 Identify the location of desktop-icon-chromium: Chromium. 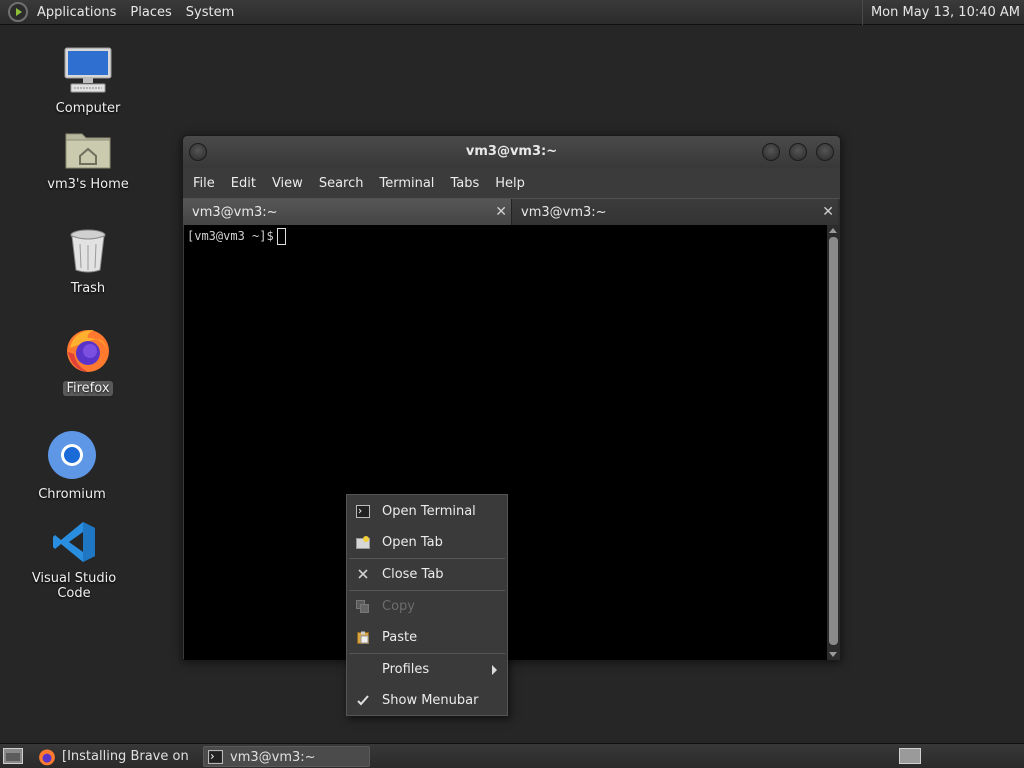
(72, 466).